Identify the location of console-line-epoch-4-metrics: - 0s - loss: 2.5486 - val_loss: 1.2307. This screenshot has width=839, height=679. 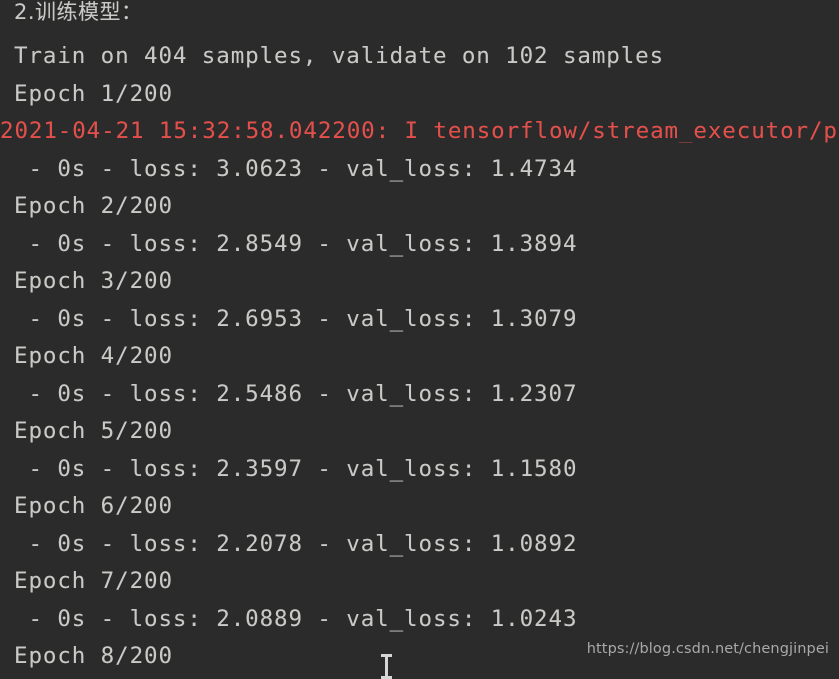
(296, 394).